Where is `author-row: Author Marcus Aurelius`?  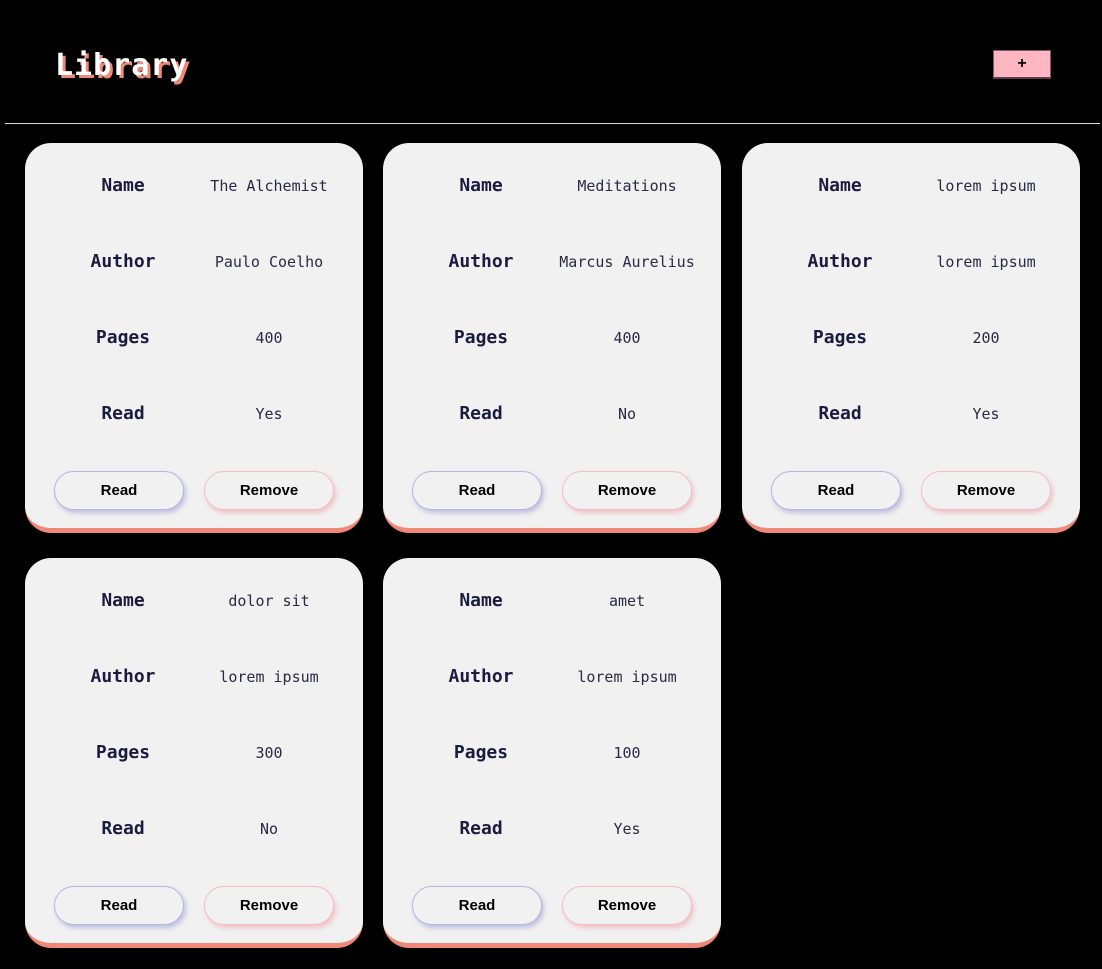
author-row: Author Marcus Aurelius is located at coordinates (552, 262).